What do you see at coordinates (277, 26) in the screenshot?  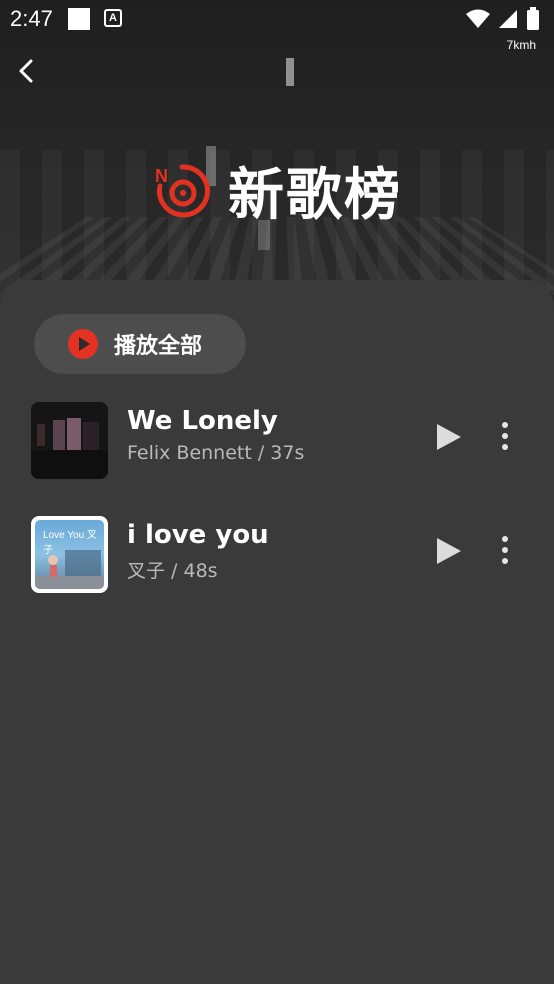 I see `status-bar: 2:47 A 7kmh` at bounding box center [277, 26].